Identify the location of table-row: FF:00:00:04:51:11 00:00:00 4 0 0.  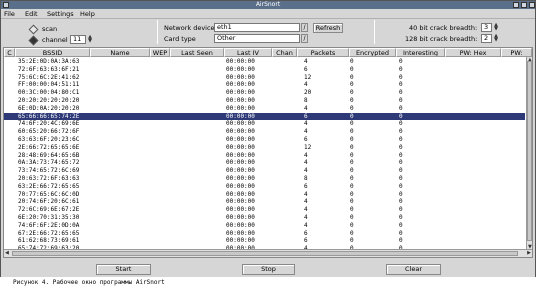
(264, 85).